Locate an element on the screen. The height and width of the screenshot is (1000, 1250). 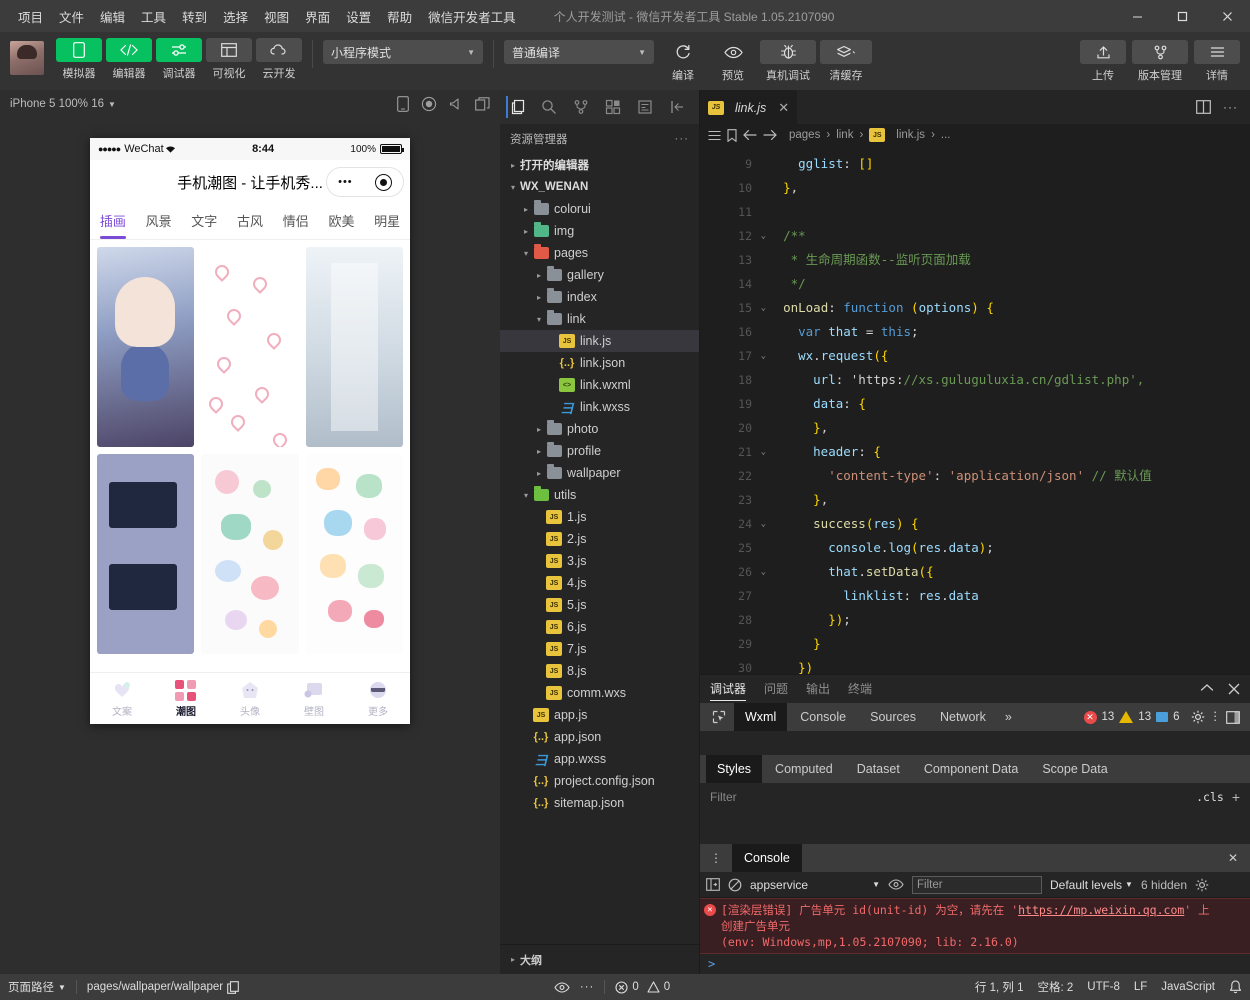
toolbar-button-compile: 编译 is located at coordinates (683, 60).